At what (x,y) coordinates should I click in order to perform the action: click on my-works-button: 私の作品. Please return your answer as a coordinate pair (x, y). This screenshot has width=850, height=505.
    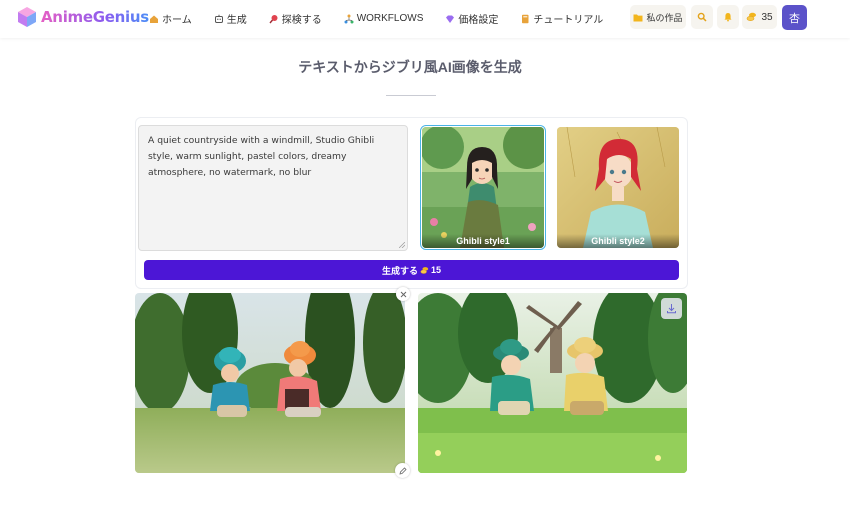
    Looking at the image, I should click on (658, 17).